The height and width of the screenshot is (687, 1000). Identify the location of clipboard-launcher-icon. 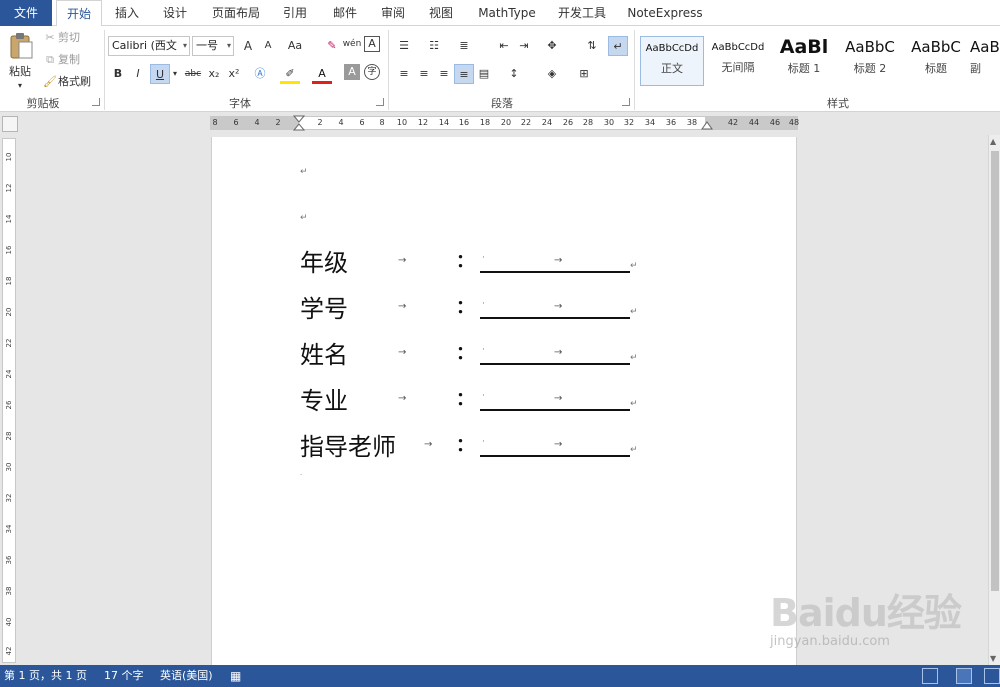
(96, 102).